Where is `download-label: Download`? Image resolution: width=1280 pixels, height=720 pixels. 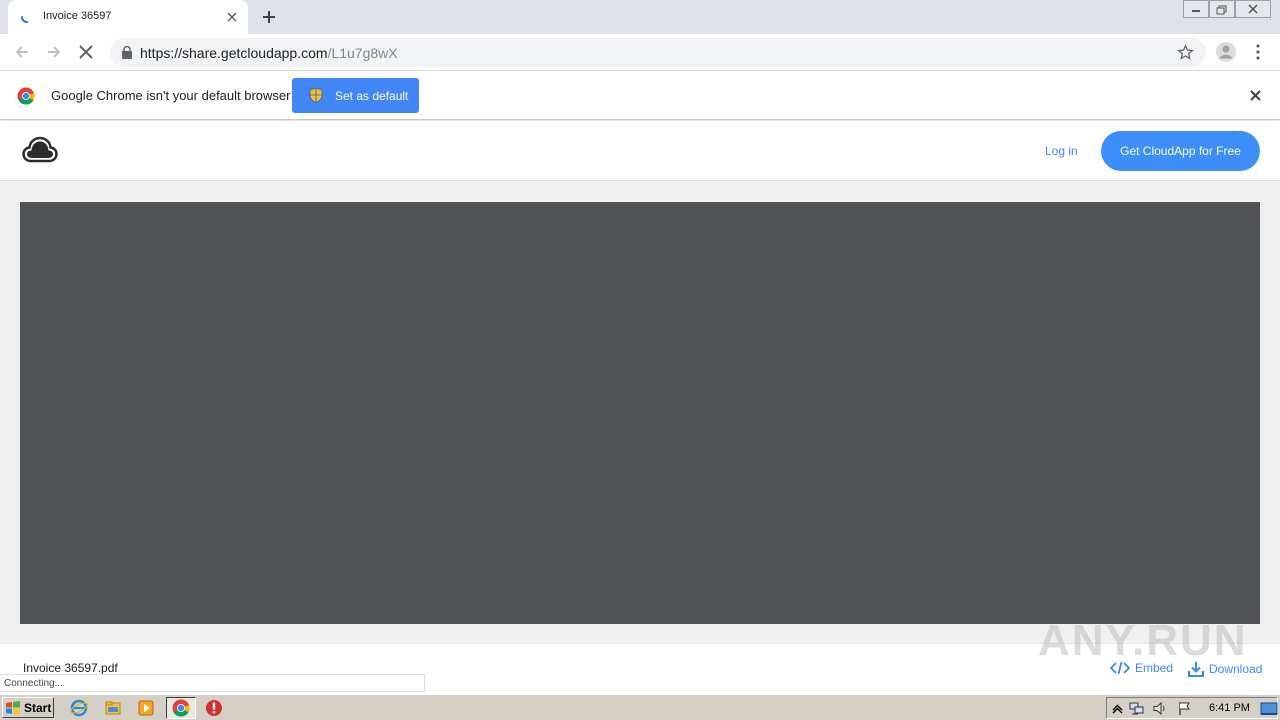
download-label: Download is located at coordinates (1236, 669).